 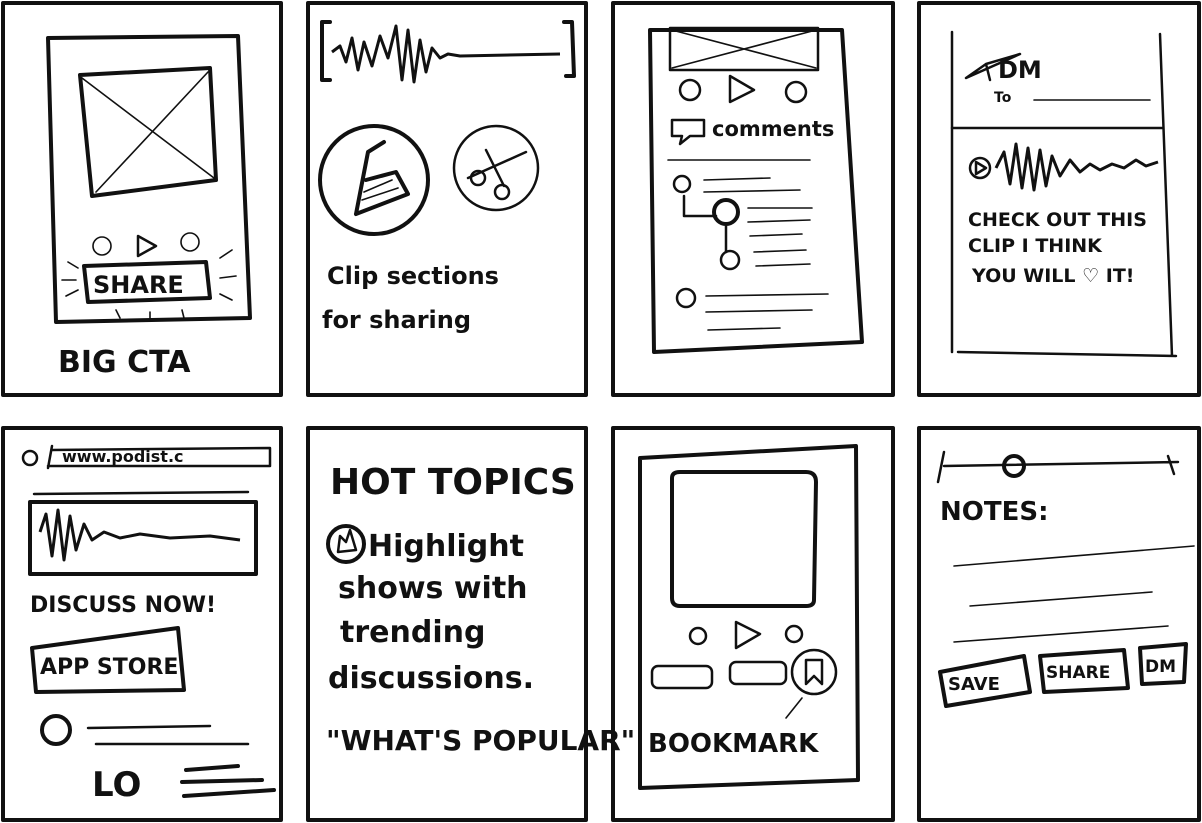 What do you see at coordinates (1057, 220) in the screenshot?
I see `dm-message-line1: CHECK OUT THIS` at bounding box center [1057, 220].